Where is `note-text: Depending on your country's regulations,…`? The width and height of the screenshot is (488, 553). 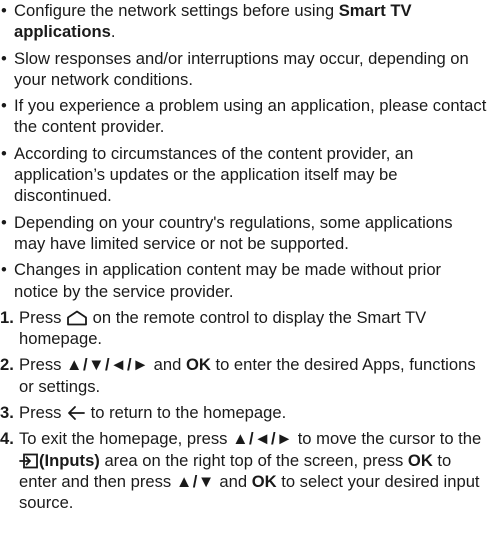 note-text: Depending on your country's regulations,… is located at coordinates (233, 232).